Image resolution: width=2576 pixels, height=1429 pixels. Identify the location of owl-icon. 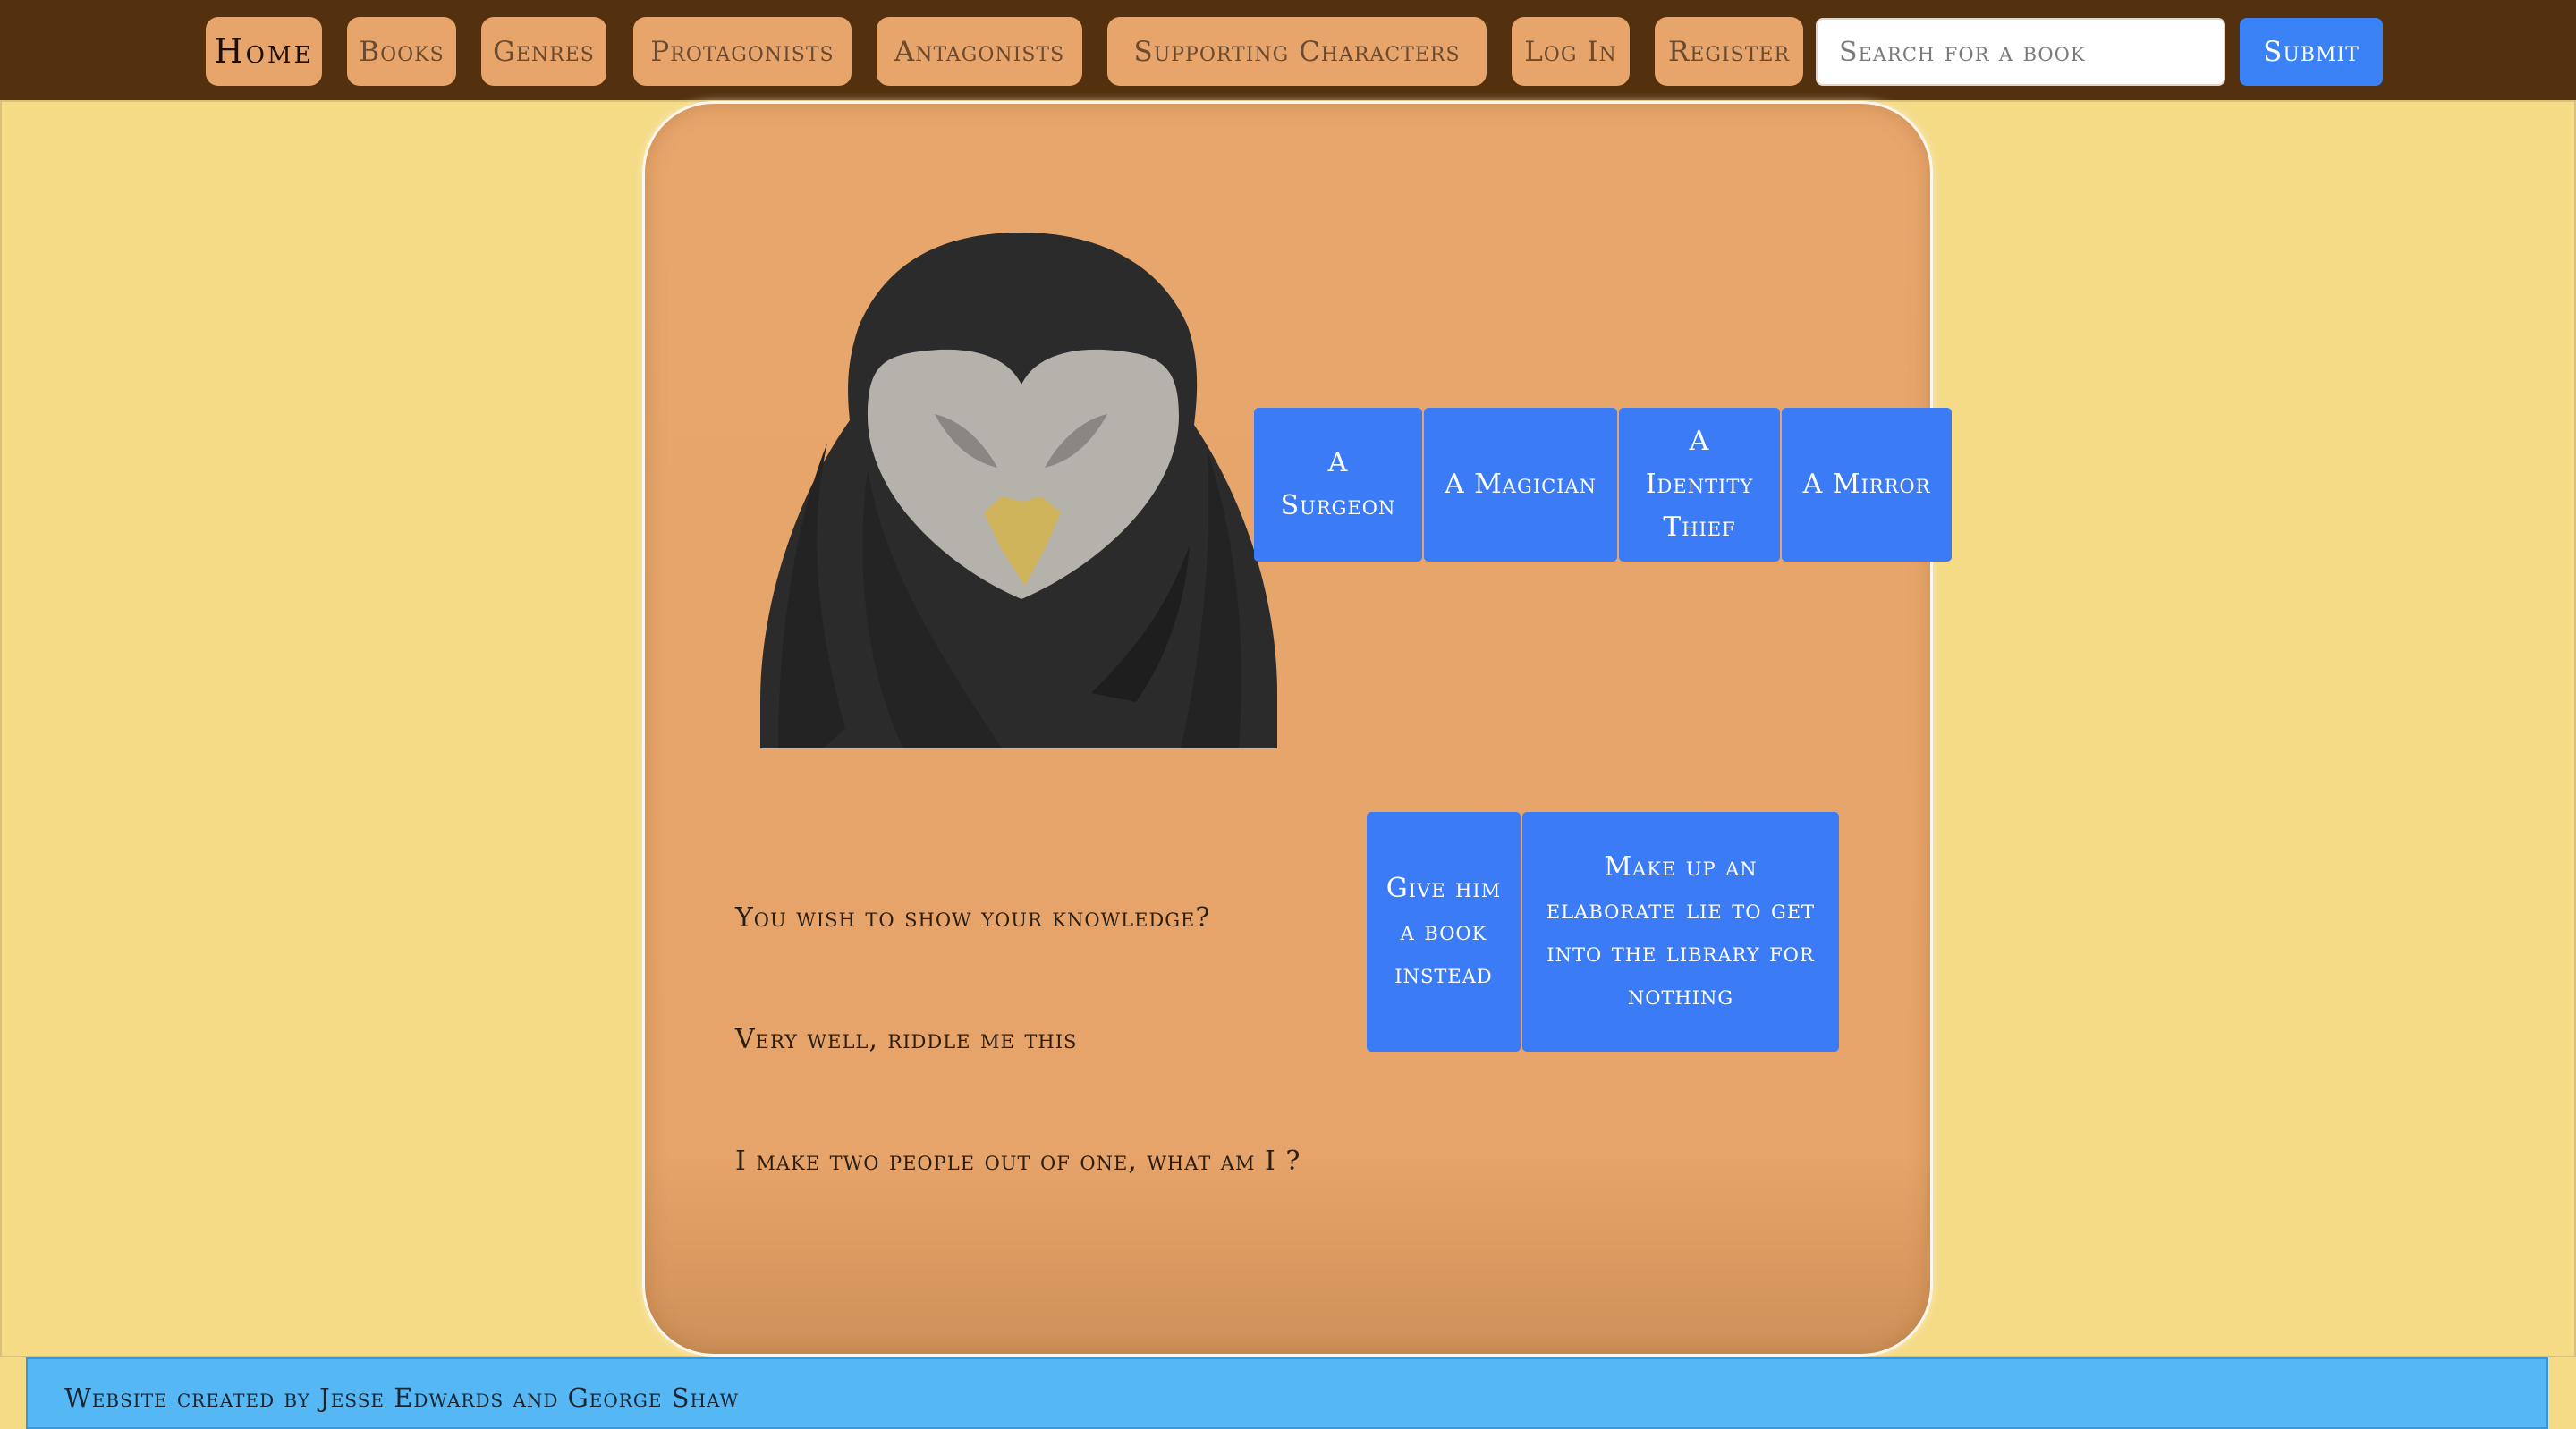
(1018, 490).